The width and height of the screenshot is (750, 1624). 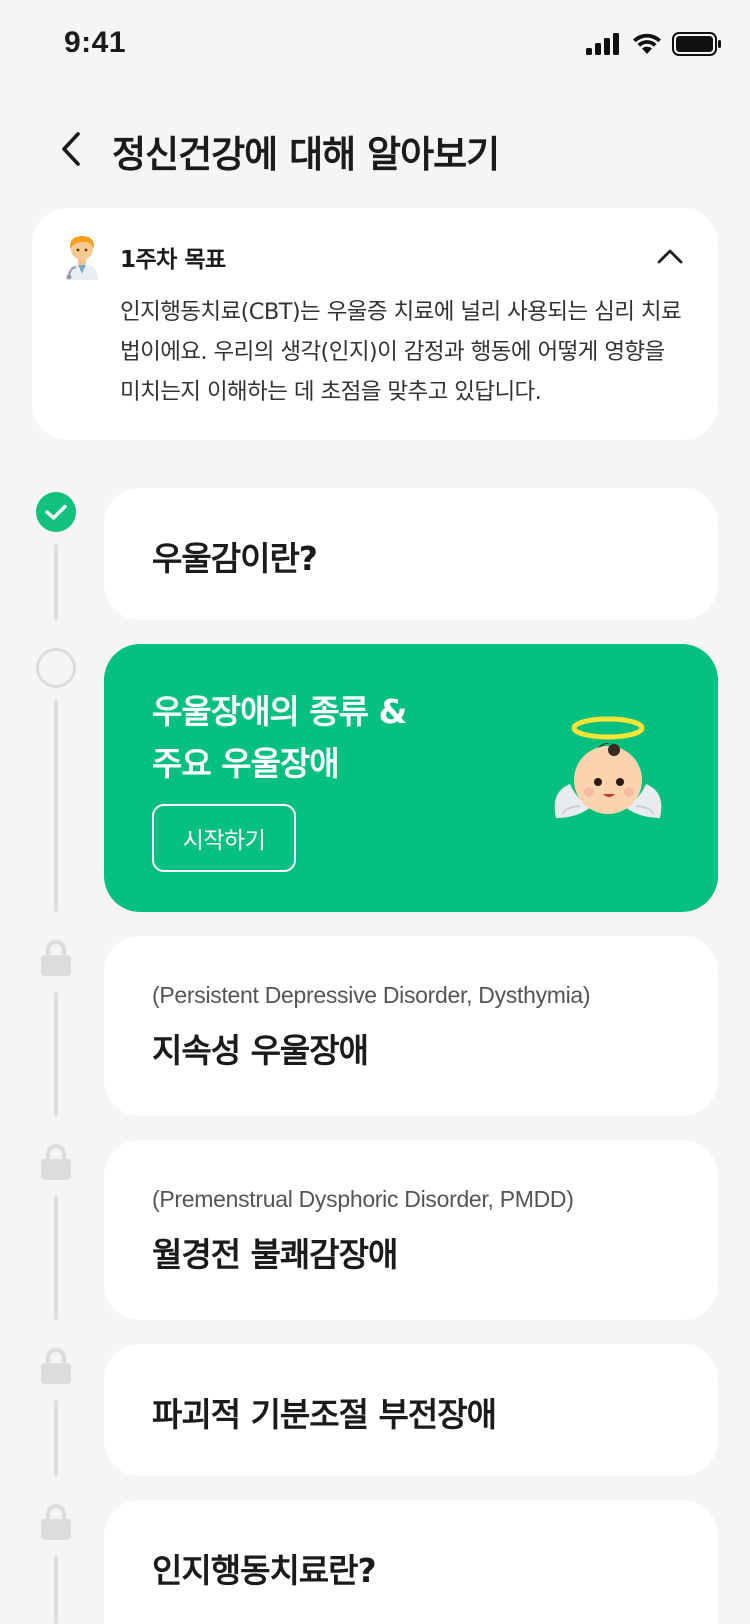 I want to click on signal-icon, so click(x=602, y=44).